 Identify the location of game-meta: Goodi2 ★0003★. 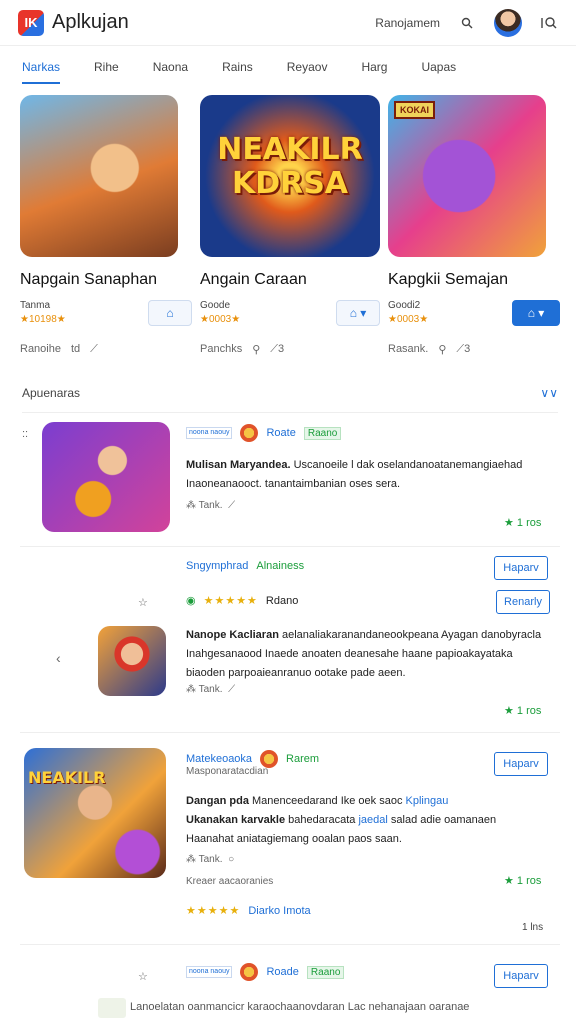
(408, 313).